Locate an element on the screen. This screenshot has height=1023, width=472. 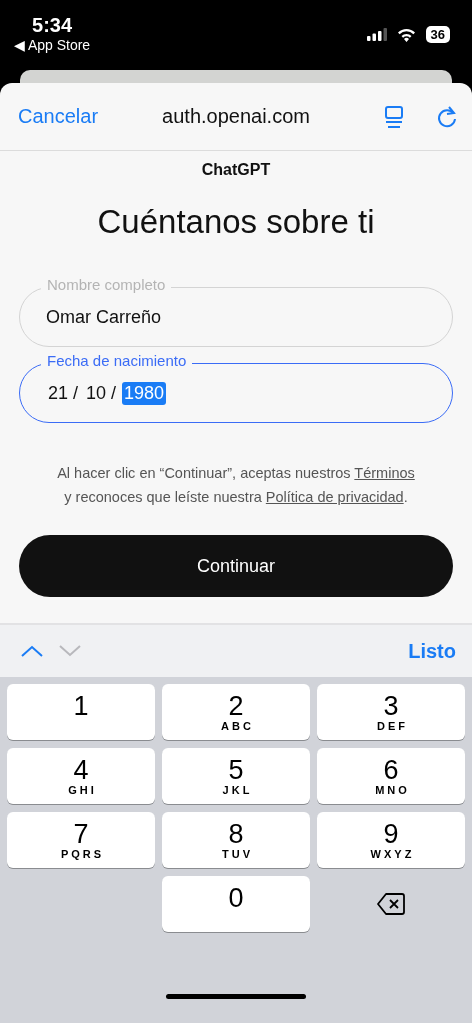
battery-level: 36 is located at coordinates (437, 34).